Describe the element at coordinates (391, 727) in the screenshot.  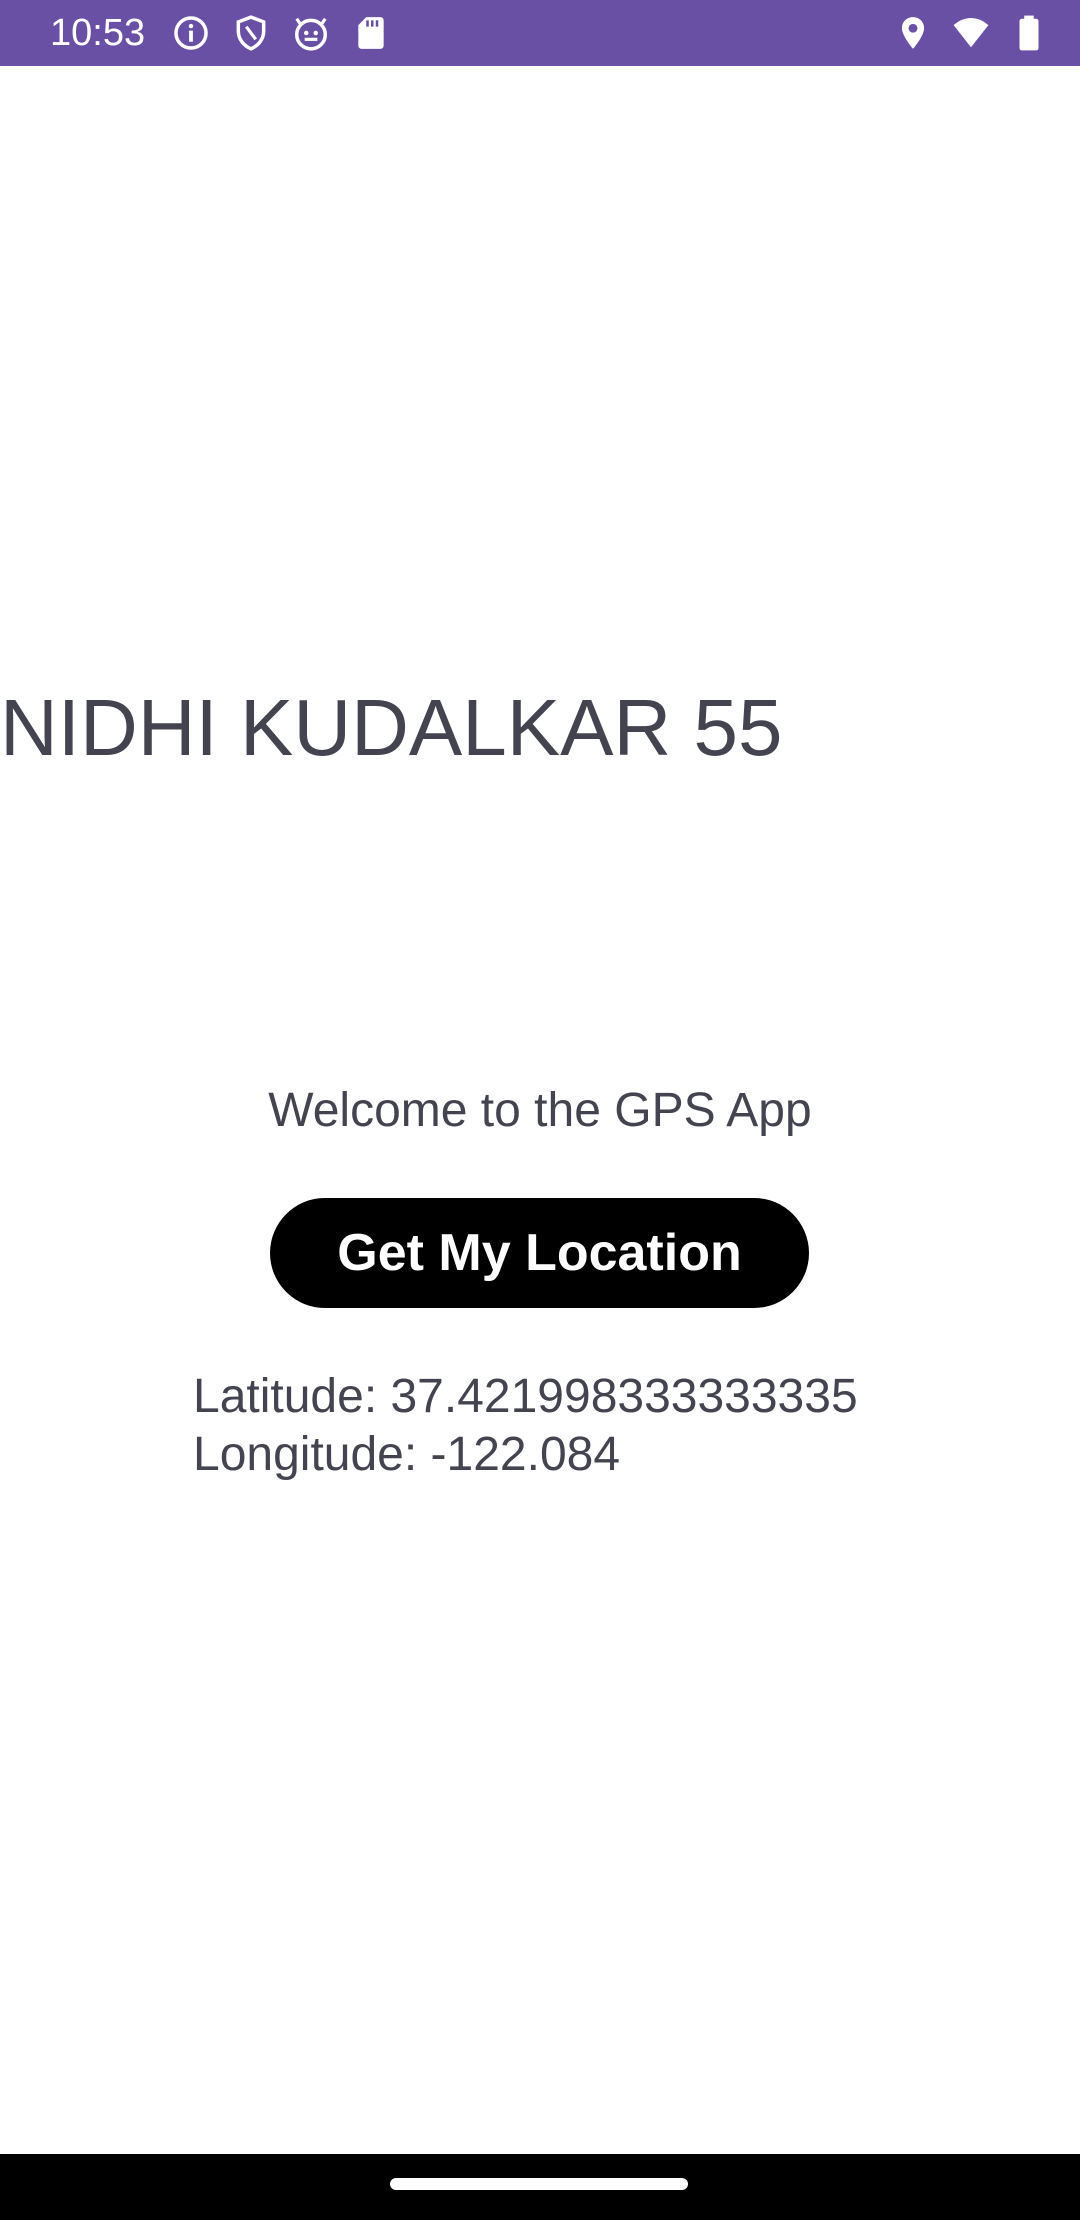
I see `name-title: NIDHI KUDALKAR 55` at that location.